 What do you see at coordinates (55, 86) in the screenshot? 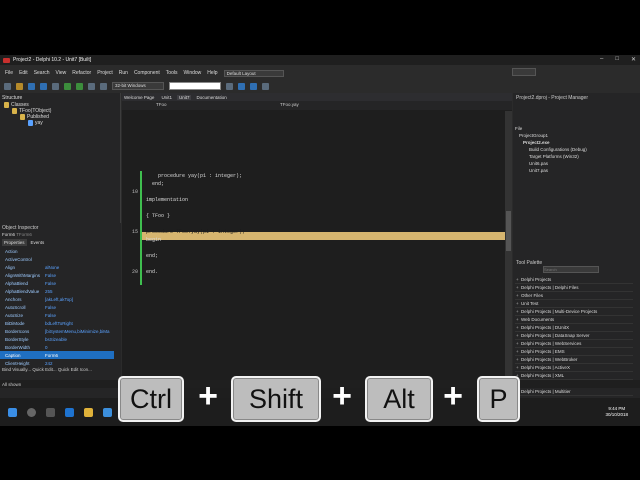
I see `open-project-icon` at bounding box center [55, 86].